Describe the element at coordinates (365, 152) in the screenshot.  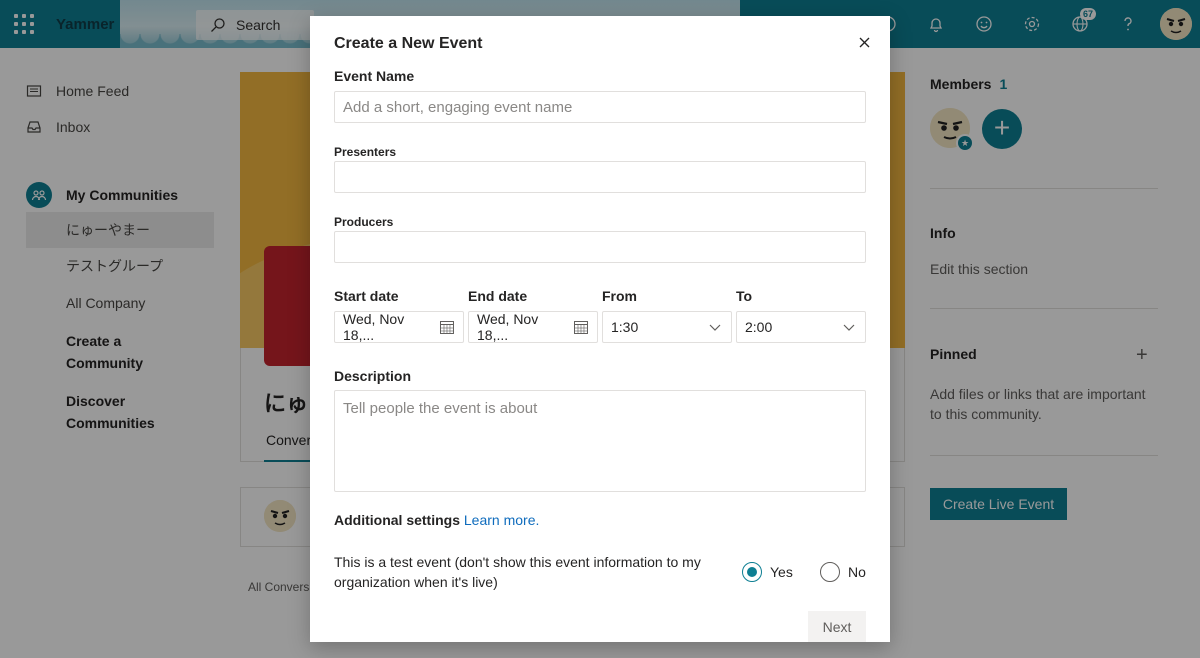
I see `presenters-label: Presenters` at that location.